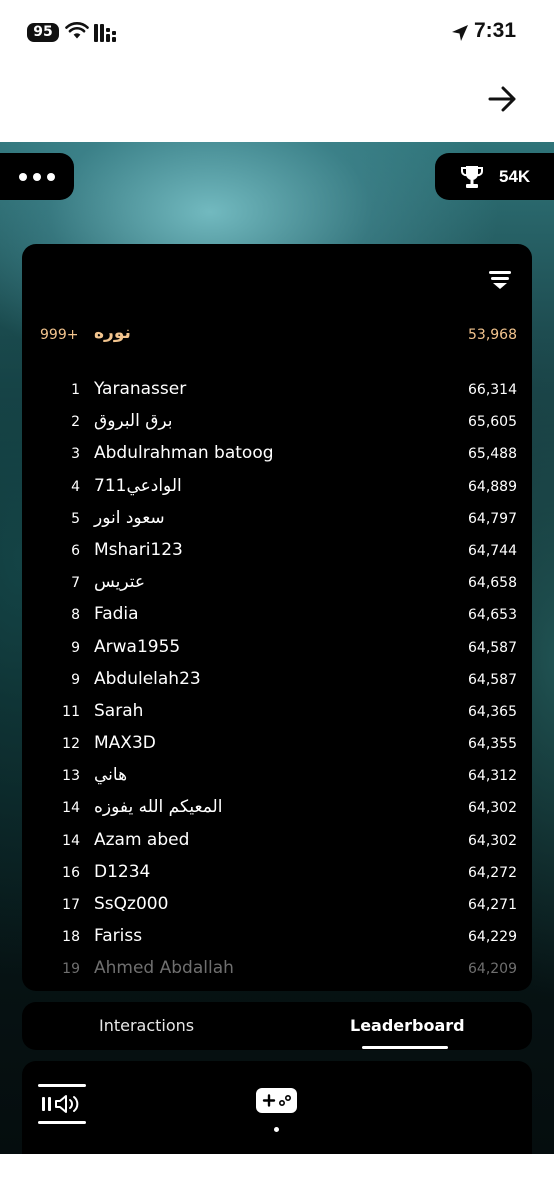 The image size is (554, 1200). What do you see at coordinates (23, 176) in the screenshot?
I see `more-dots-icon` at bounding box center [23, 176].